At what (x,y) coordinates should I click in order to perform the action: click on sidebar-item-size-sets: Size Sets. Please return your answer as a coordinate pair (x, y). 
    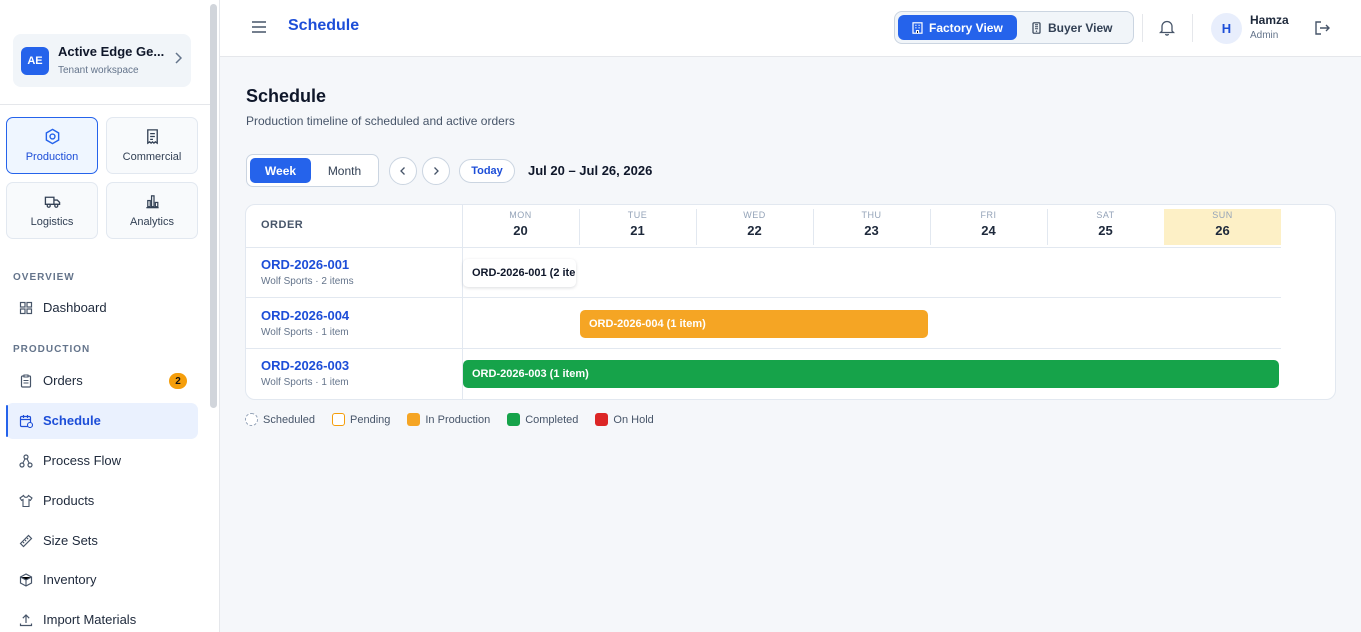
    Looking at the image, I should click on (102, 541).